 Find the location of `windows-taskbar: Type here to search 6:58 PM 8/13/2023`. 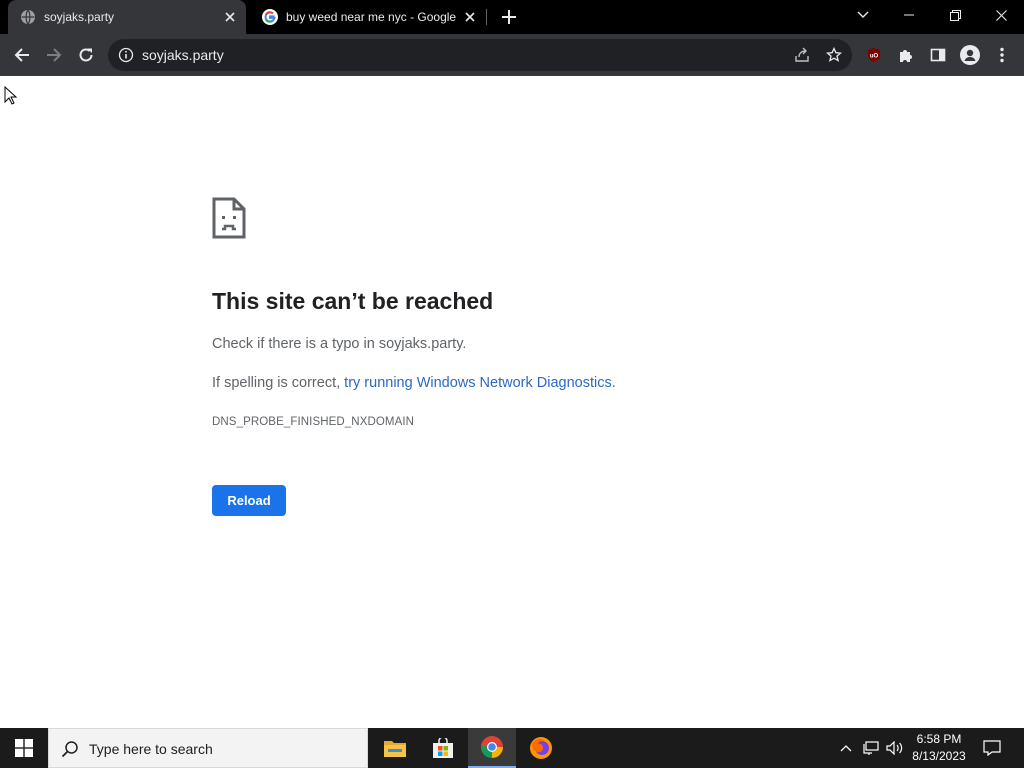

windows-taskbar: Type here to search 6:58 PM 8/13/2023 is located at coordinates (512, 748).